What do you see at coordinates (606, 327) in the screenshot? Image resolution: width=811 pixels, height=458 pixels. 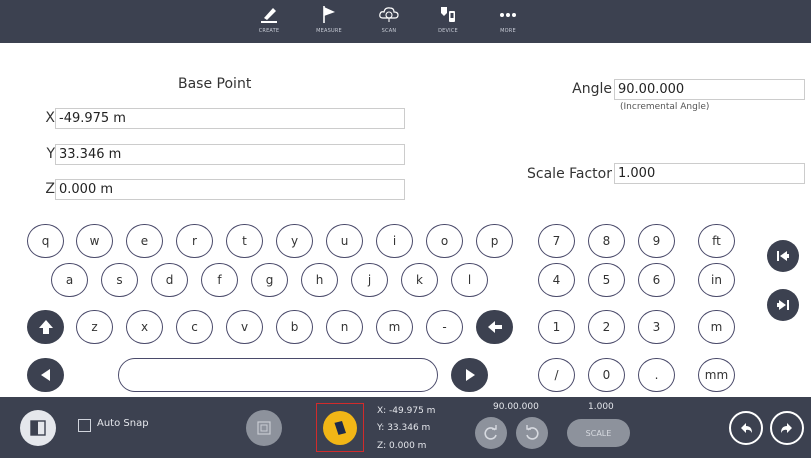 I see `key-2: 2` at bounding box center [606, 327].